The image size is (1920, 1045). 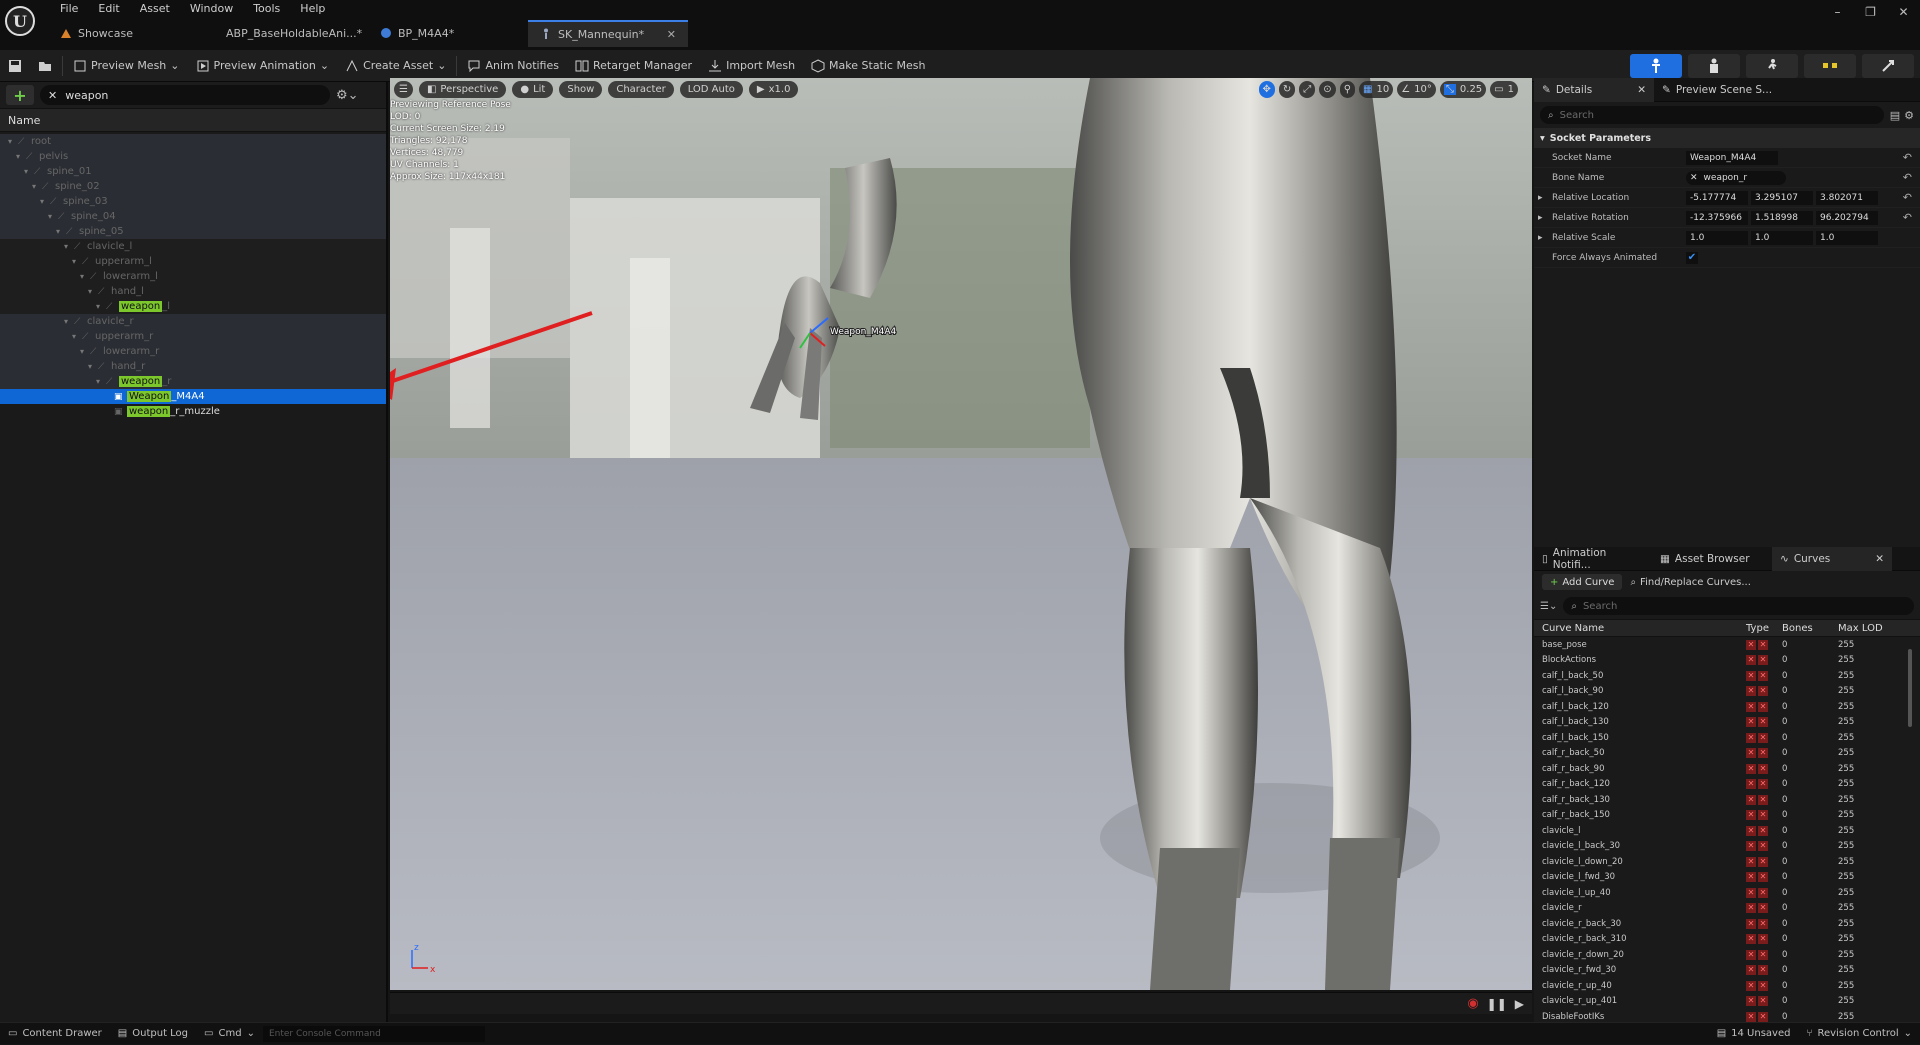 I want to click on bone-node: ▾ ⟋ hand_l, so click(x=193, y=291).